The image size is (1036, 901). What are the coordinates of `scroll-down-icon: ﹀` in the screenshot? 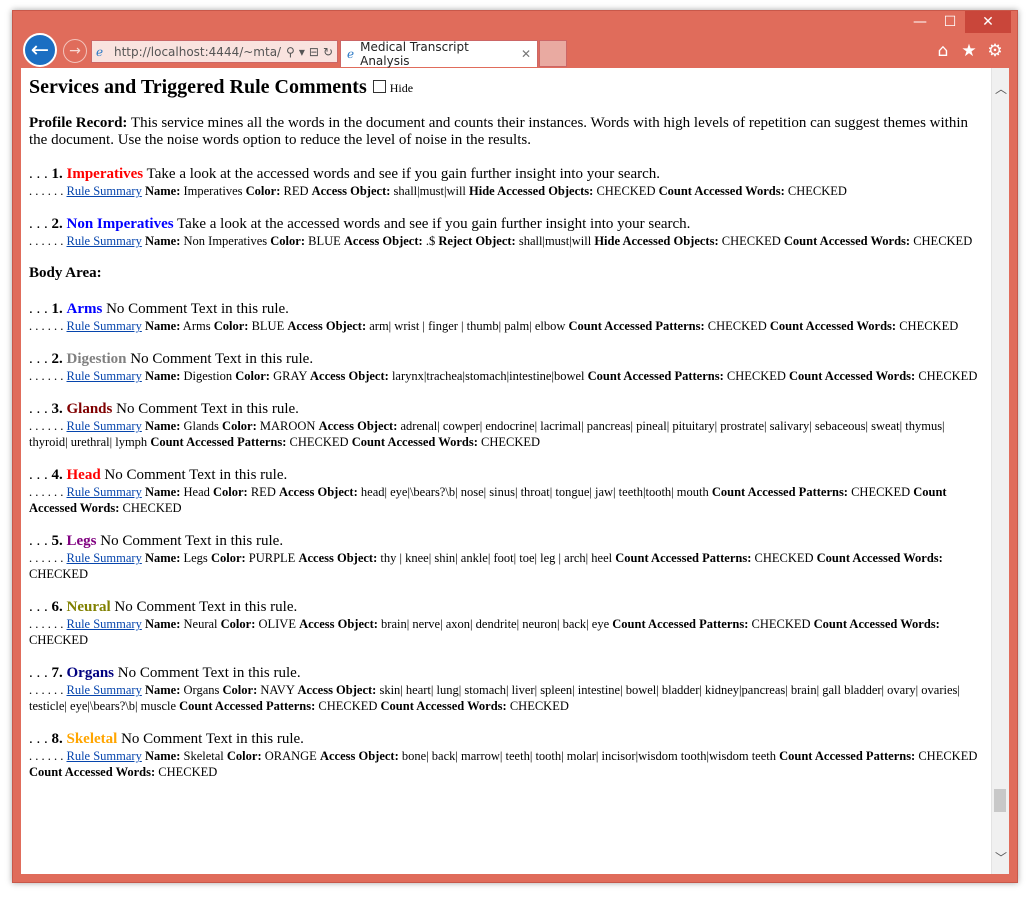 It's located at (1001, 857).